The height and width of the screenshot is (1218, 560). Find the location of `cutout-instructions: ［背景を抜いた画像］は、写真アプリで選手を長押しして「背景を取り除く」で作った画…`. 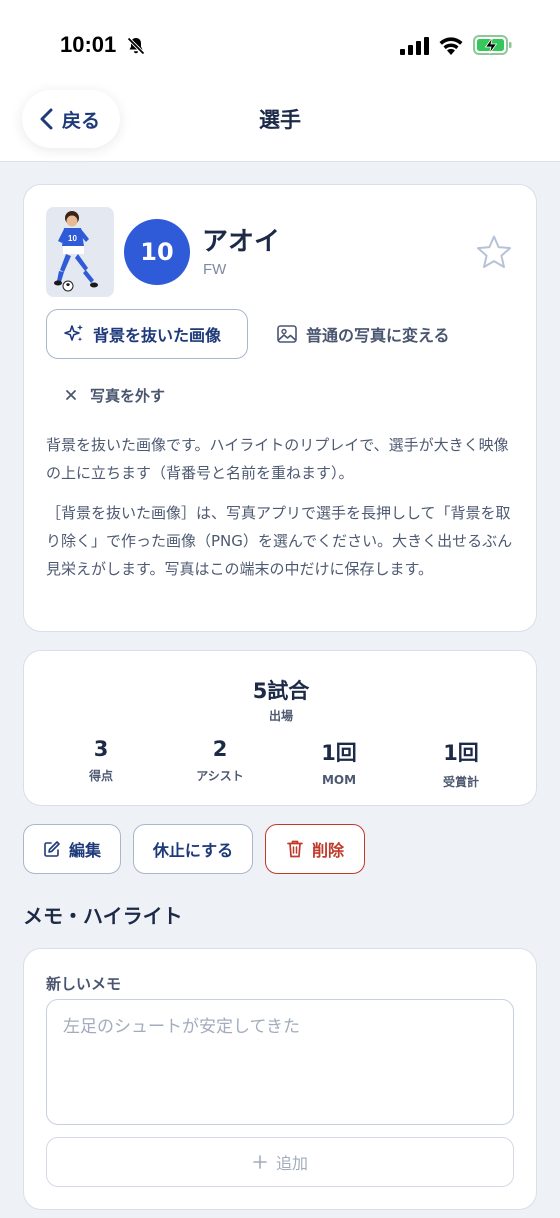

cutout-instructions: ［背景を抜いた画像］は、写真アプリで選手を長押しして「背景を取り除く」で作った画… is located at coordinates (279, 541).